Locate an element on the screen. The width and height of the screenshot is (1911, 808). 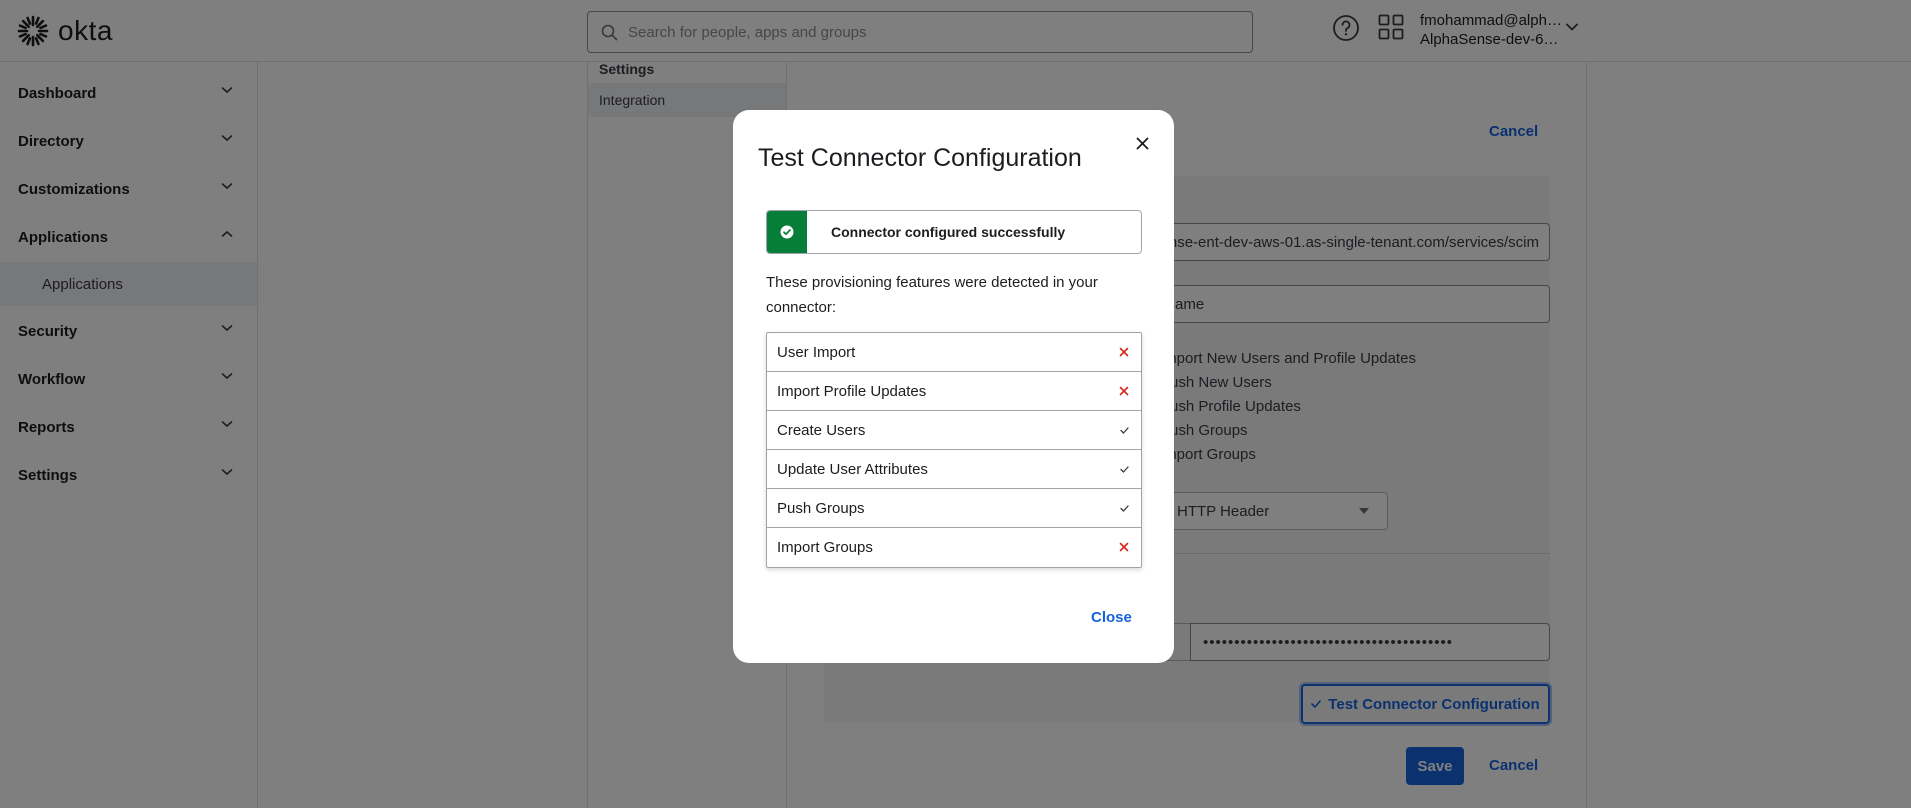
list-item: Update User Attributes is located at coordinates (954, 469).